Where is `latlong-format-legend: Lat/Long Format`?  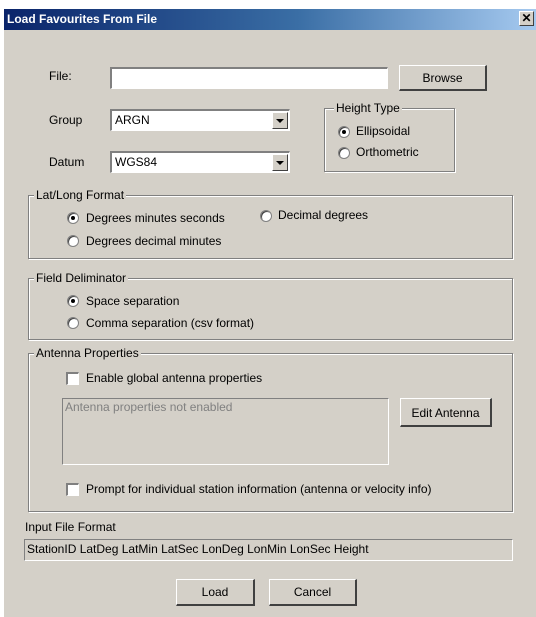
latlong-format-legend: Lat/Long Format is located at coordinates (80, 195).